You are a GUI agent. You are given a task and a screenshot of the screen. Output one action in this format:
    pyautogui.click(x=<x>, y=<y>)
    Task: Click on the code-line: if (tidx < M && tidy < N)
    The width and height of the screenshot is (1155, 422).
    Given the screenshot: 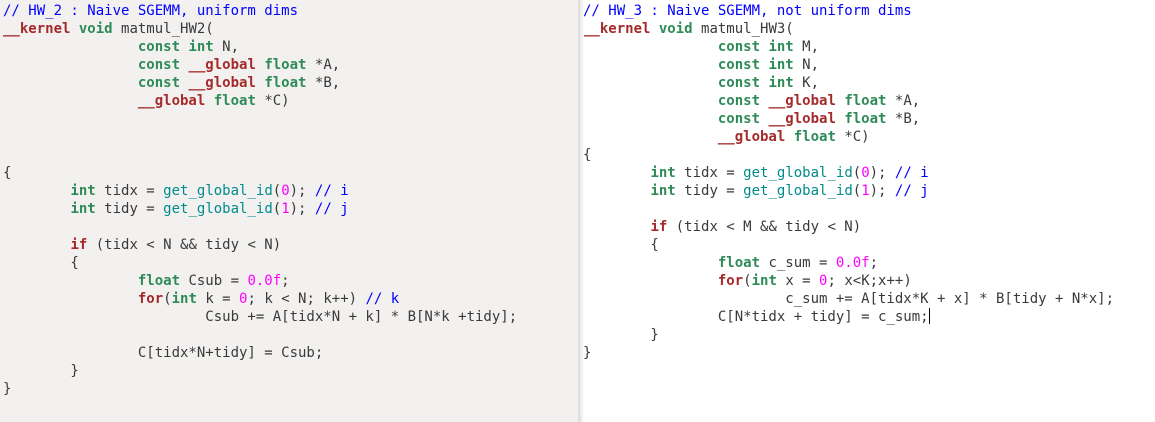 What is the action you would take?
    pyautogui.click(x=848, y=227)
    